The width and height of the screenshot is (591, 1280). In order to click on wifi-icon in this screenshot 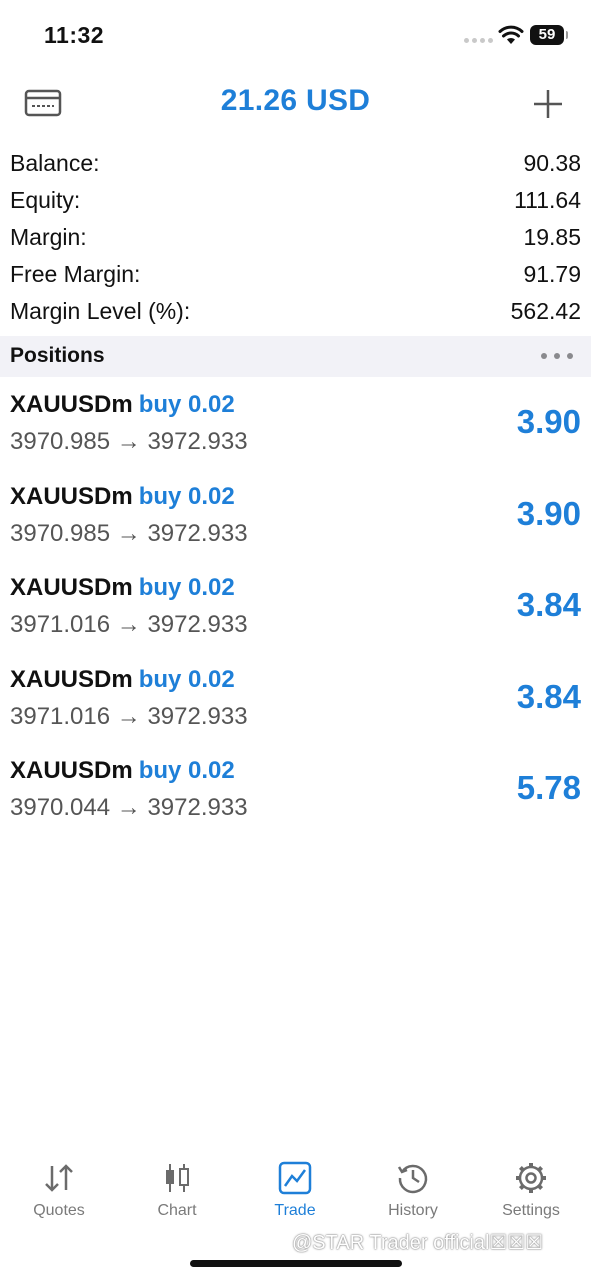, I will do `click(511, 37)`.